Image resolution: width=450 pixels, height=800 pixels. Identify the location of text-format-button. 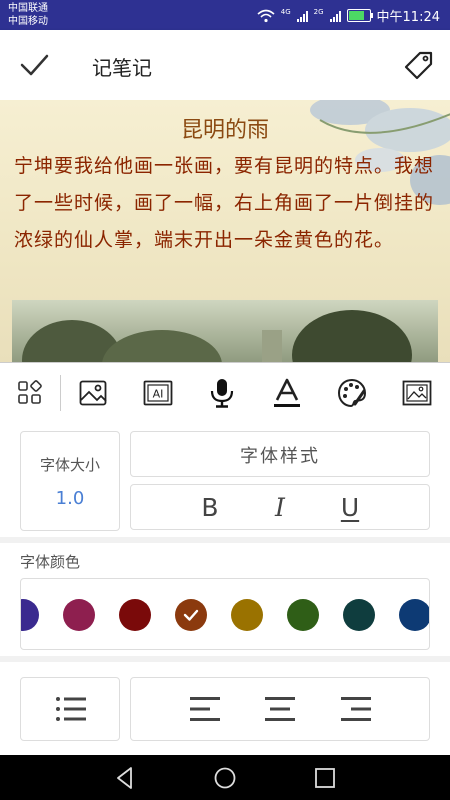
(287, 393).